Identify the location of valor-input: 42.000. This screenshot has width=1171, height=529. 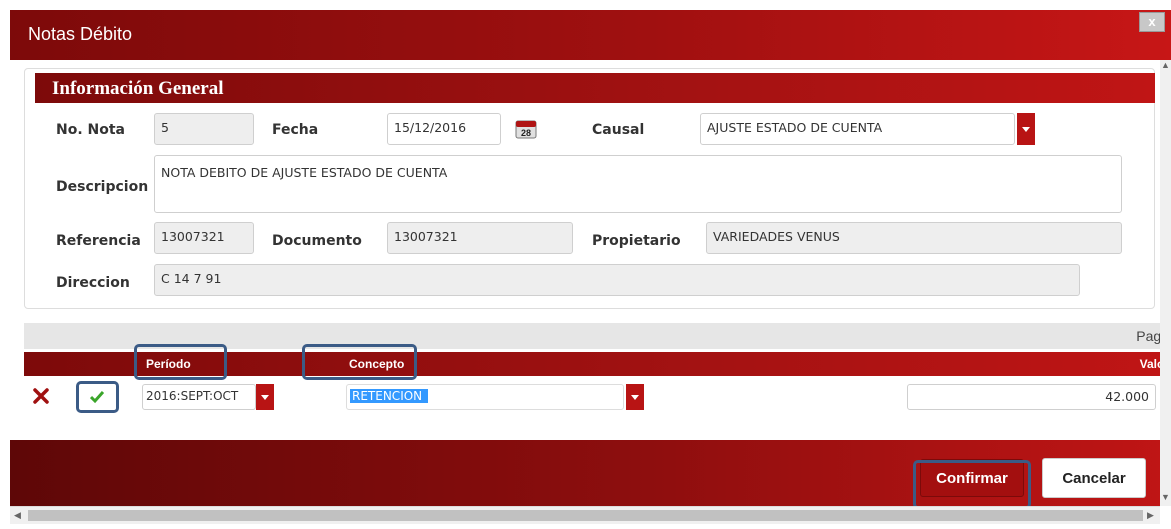
(1031, 397).